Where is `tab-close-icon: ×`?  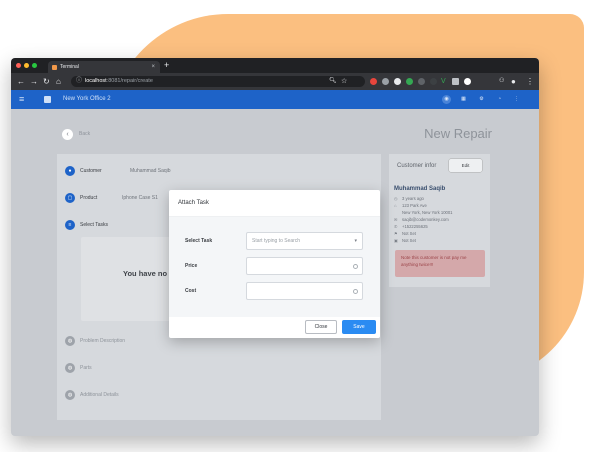 tab-close-icon: × is located at coordinates (153, 67).